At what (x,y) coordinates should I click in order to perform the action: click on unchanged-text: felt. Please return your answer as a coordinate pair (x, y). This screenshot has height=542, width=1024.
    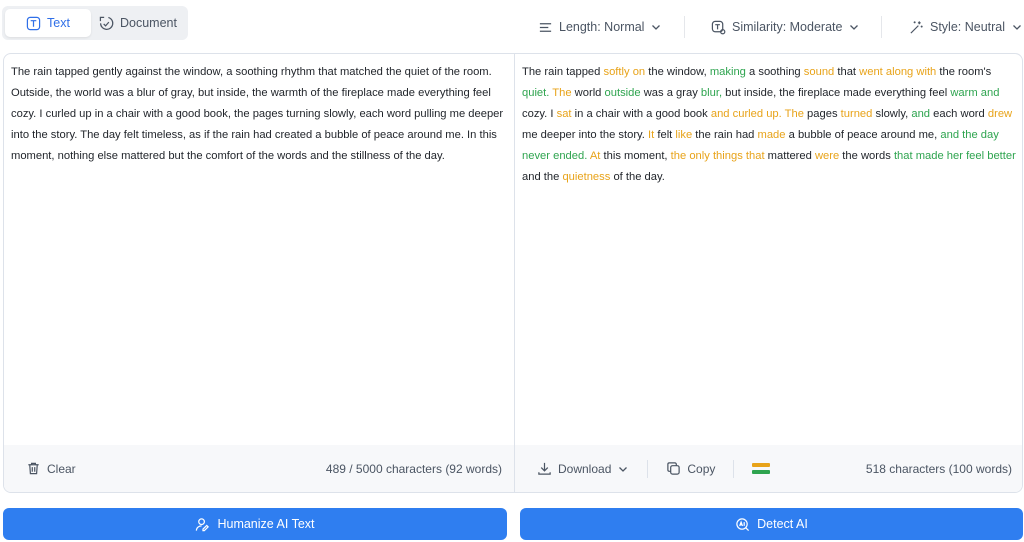
    Looking at the image, I should click on (665, 135).